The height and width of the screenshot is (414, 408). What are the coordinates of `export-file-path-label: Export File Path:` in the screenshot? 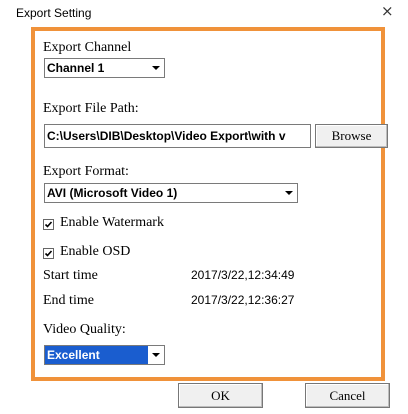 It's located at (91, 108).